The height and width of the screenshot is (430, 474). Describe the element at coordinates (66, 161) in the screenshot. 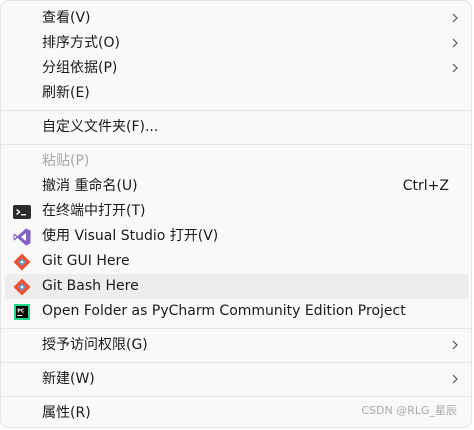

I see `menu-item-label: 粘贴(P)` at that location.